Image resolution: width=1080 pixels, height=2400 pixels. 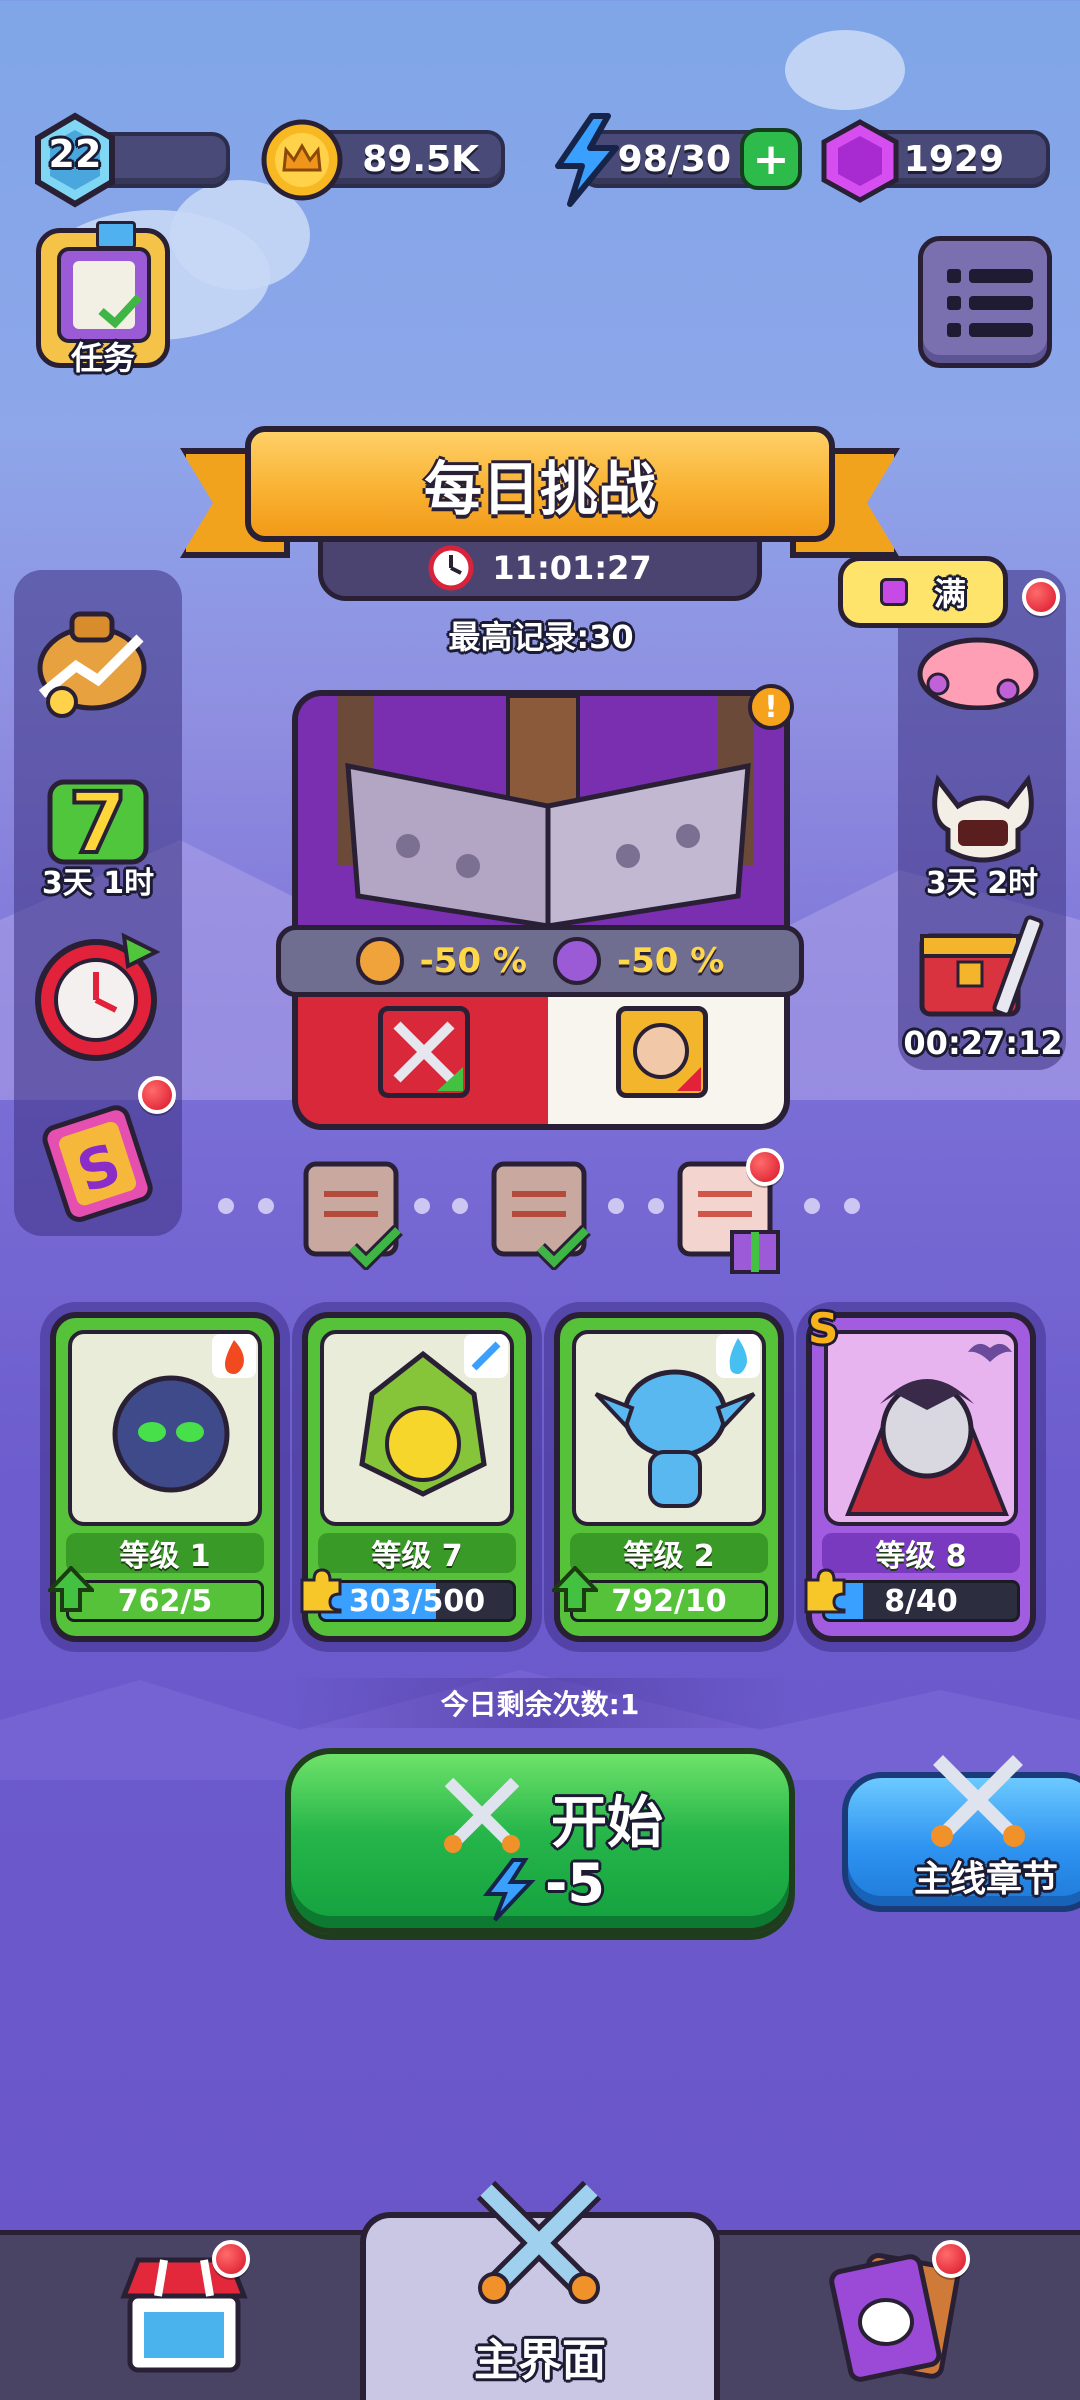 I want to click on shield-coin-icon, so click(x=379, y=961).